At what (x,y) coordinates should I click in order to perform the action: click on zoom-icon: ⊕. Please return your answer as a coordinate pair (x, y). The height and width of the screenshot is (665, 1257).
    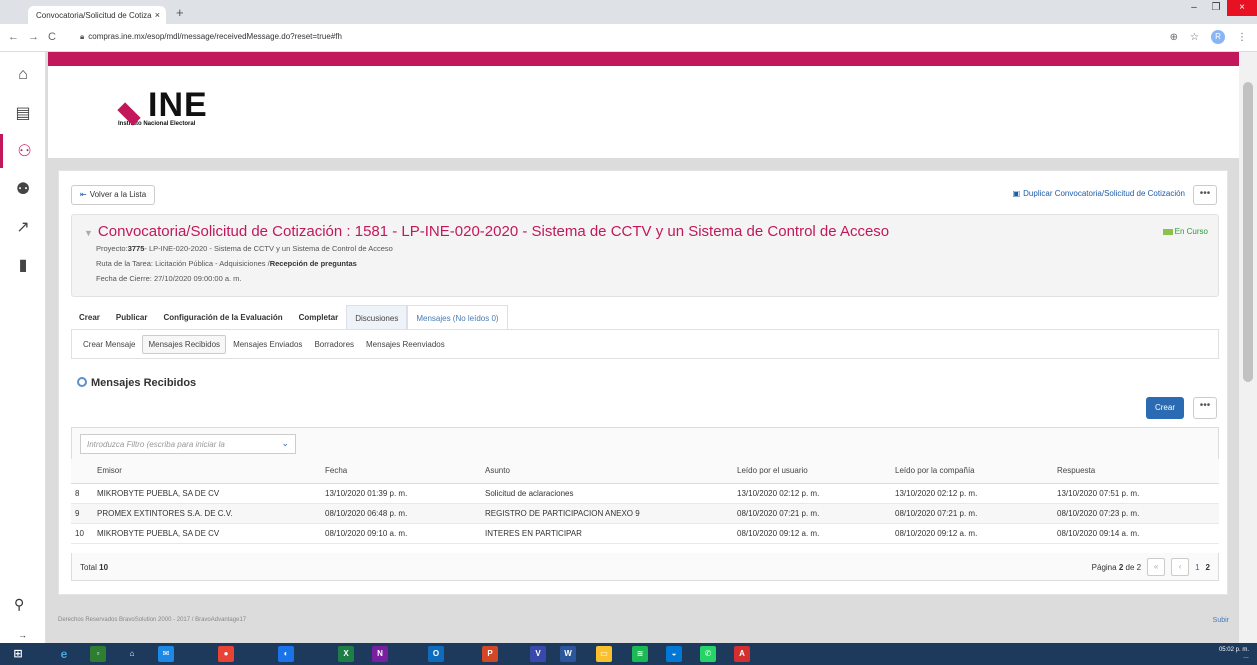
    Looking at the image, I should click on (1174, 37).